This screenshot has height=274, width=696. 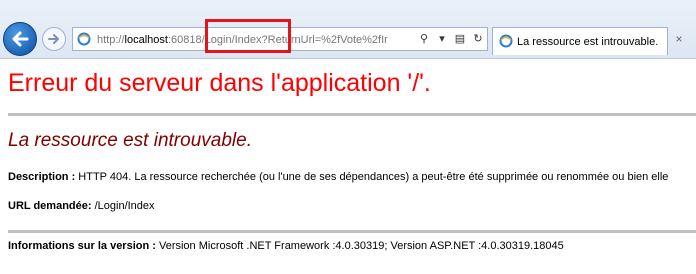 I want to click on forward-arrow-icon, so click(x=53, y=39).